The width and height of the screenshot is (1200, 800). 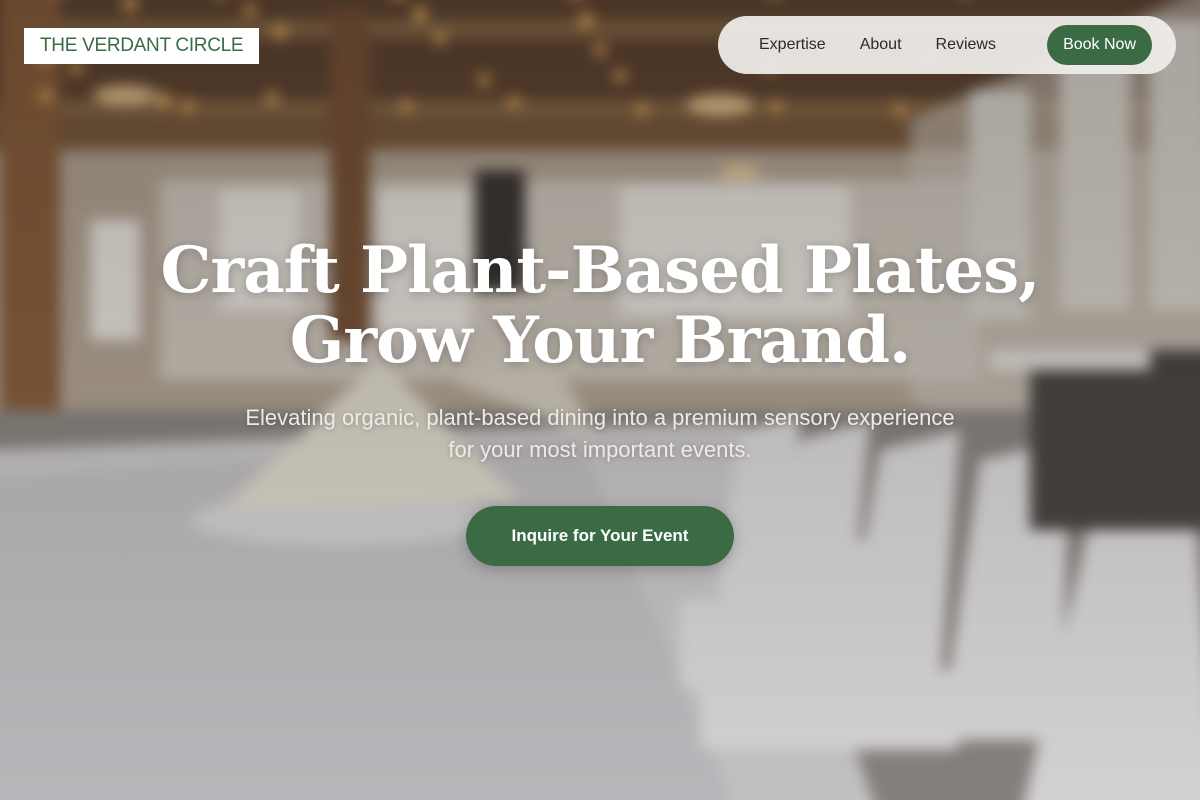 I want to click on book-now-button: Book Now, so click(x=1099, y=45).